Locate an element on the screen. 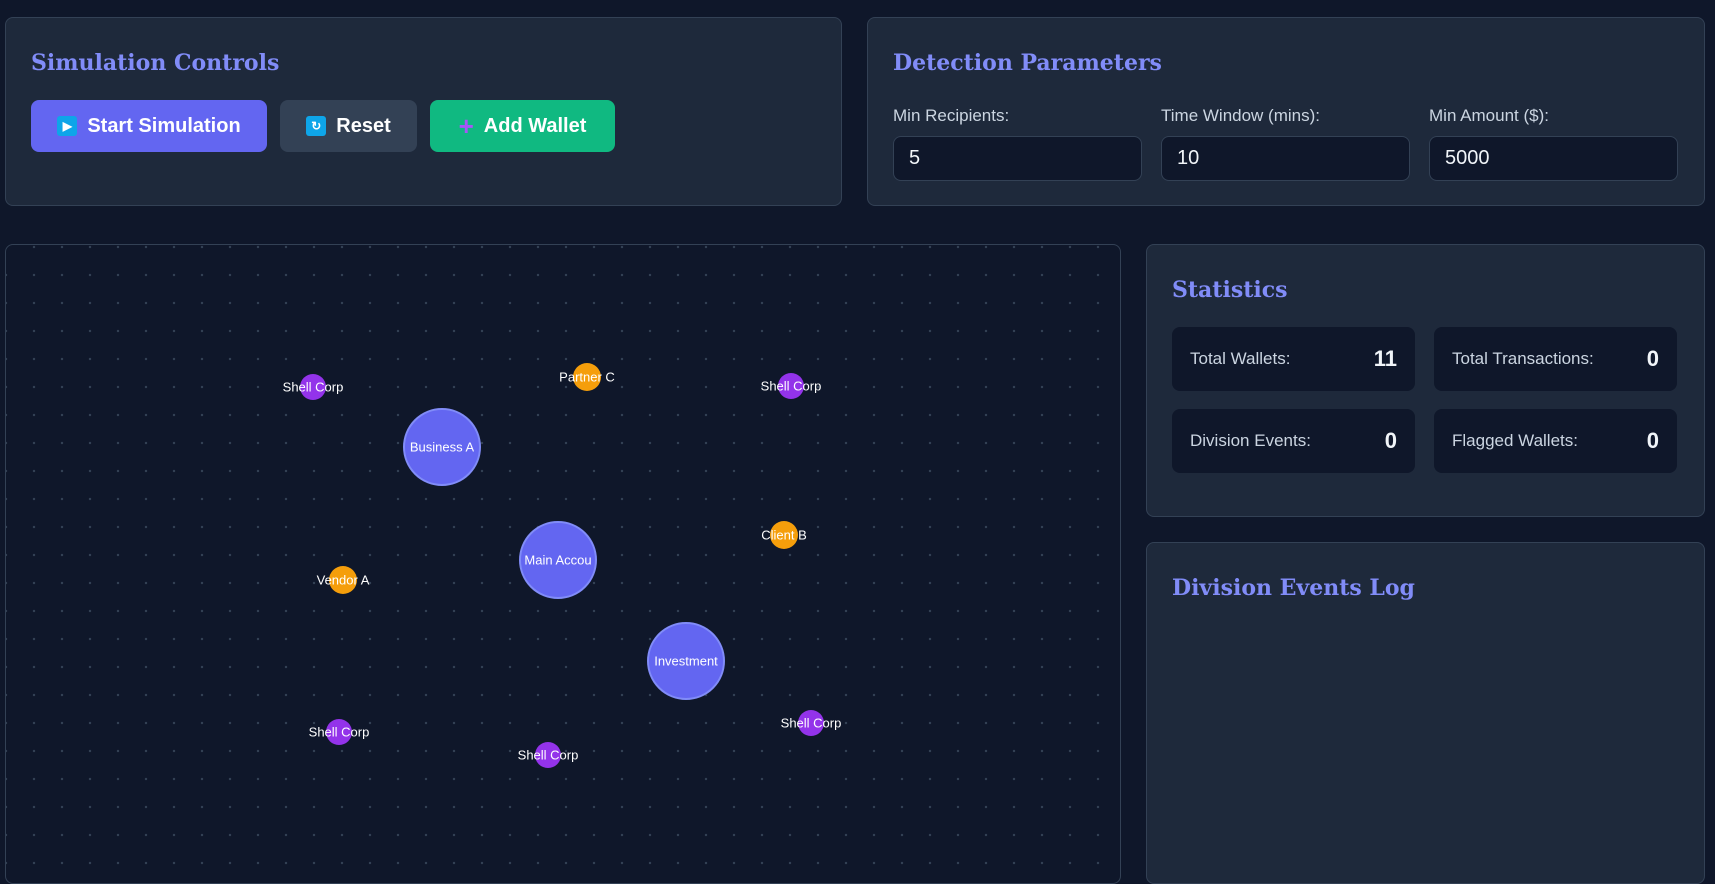 Image resolution: width=1715 pixels, height=884 pixels. stat-total-wallets: Total Wallets: 11 is located at coordinates (1293, 359).